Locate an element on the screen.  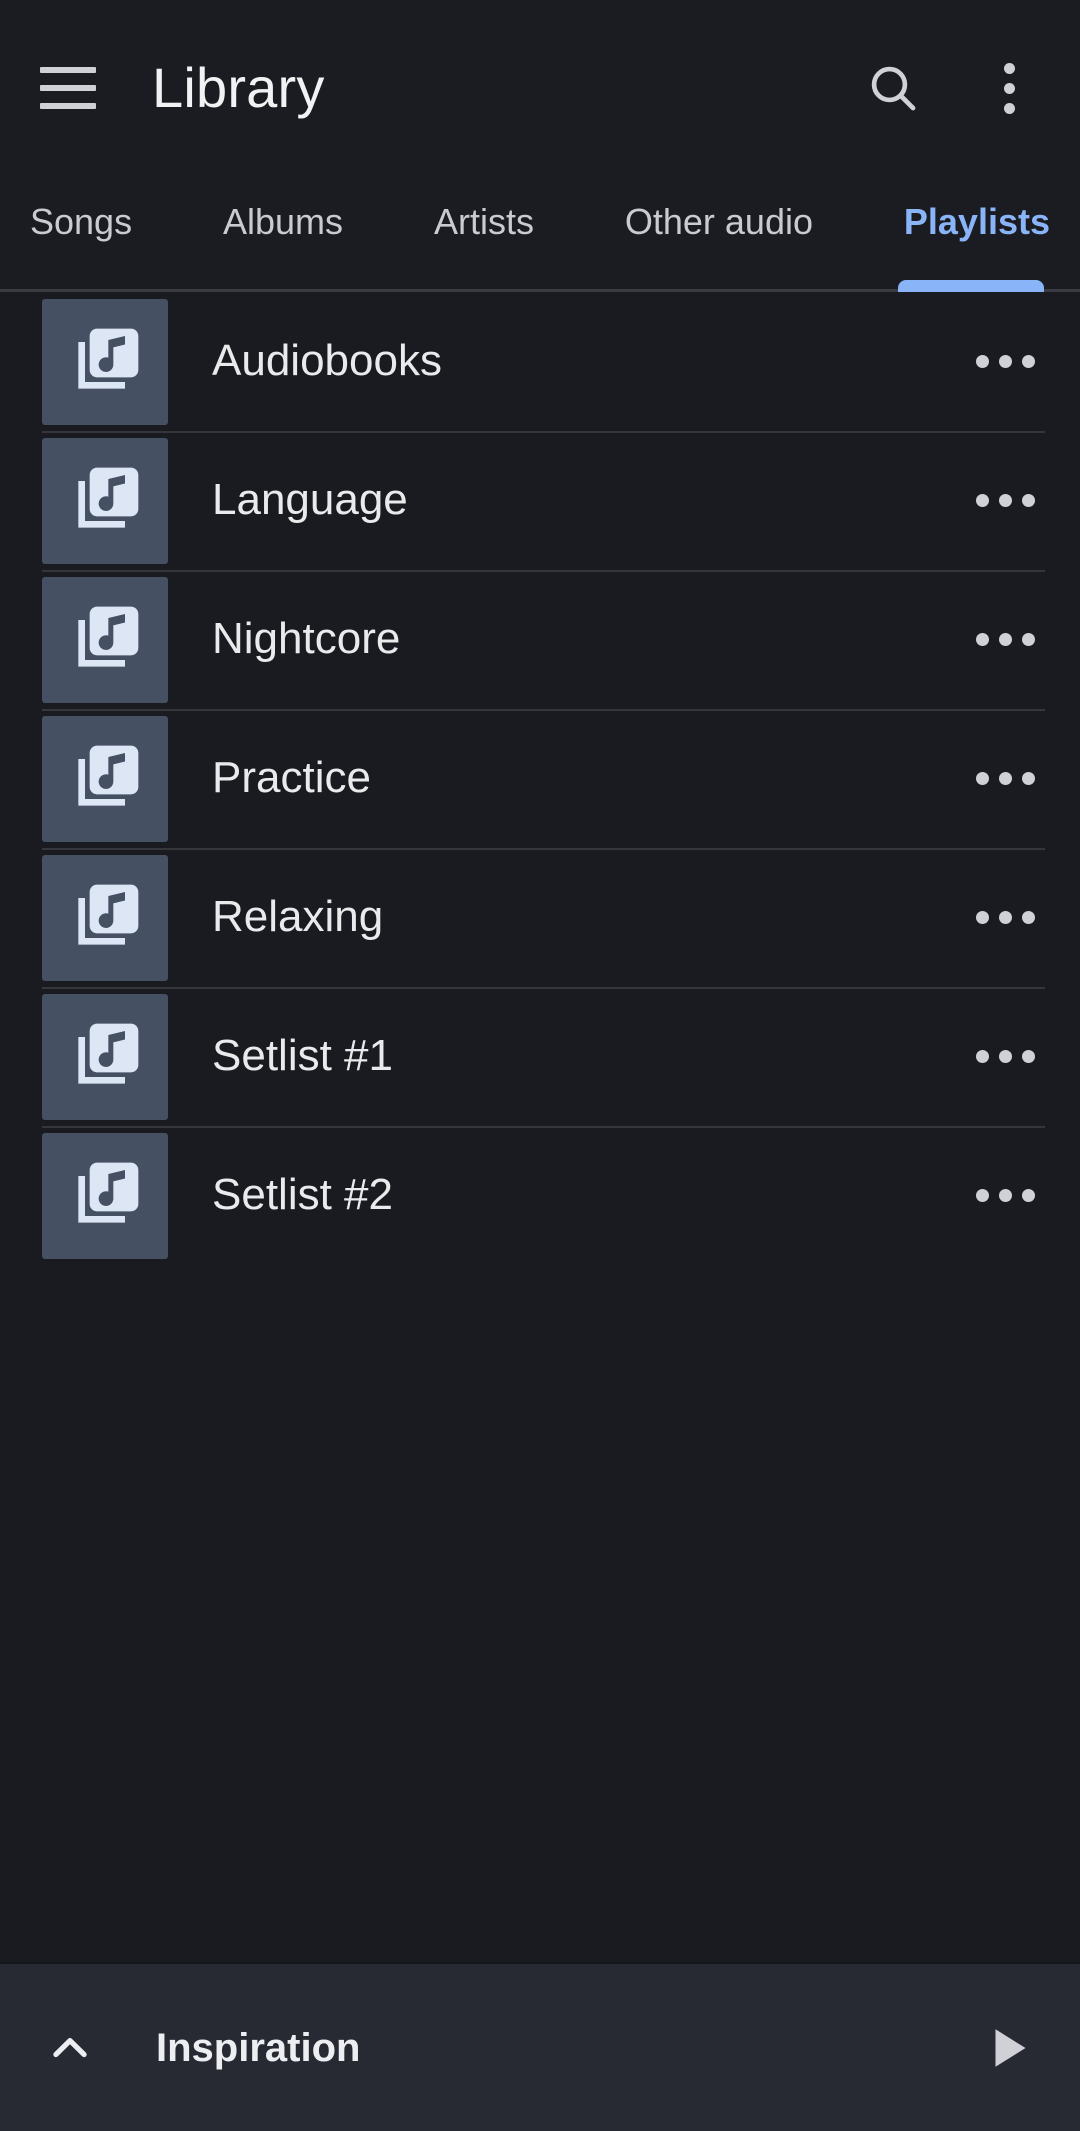
app-bar: Library is located at coordinates (540, 88).